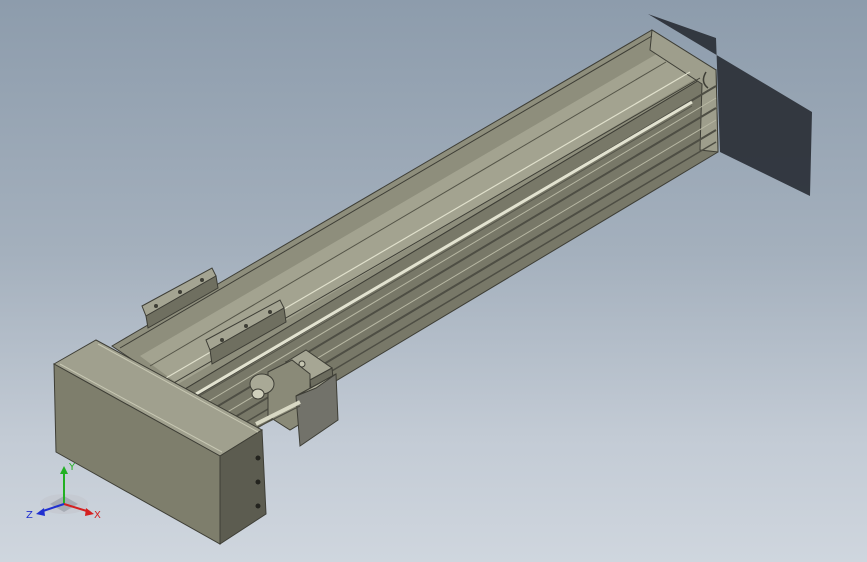  I want to click on y-axis-label: Y, so click(72, 467).